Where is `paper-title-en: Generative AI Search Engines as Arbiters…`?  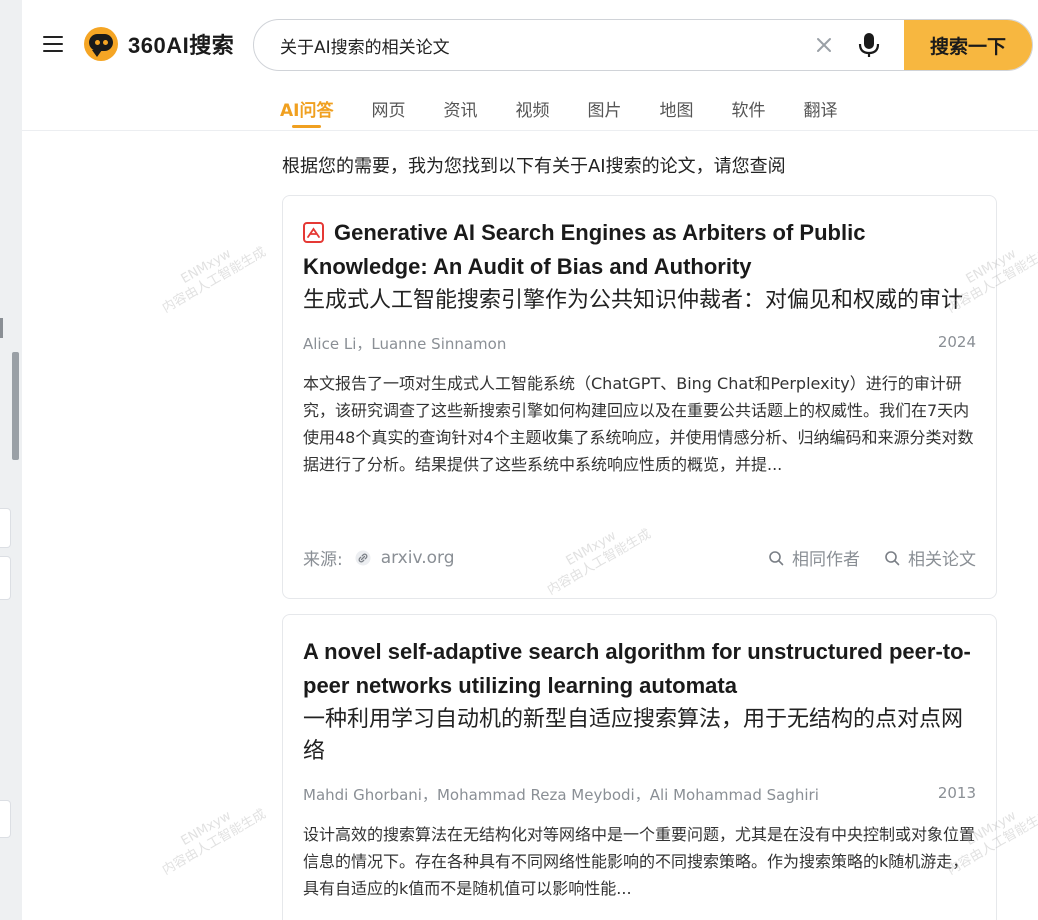 paper-title-en: Generative AI Search Engines as Arbiters… is located at coordinates (639, 250).